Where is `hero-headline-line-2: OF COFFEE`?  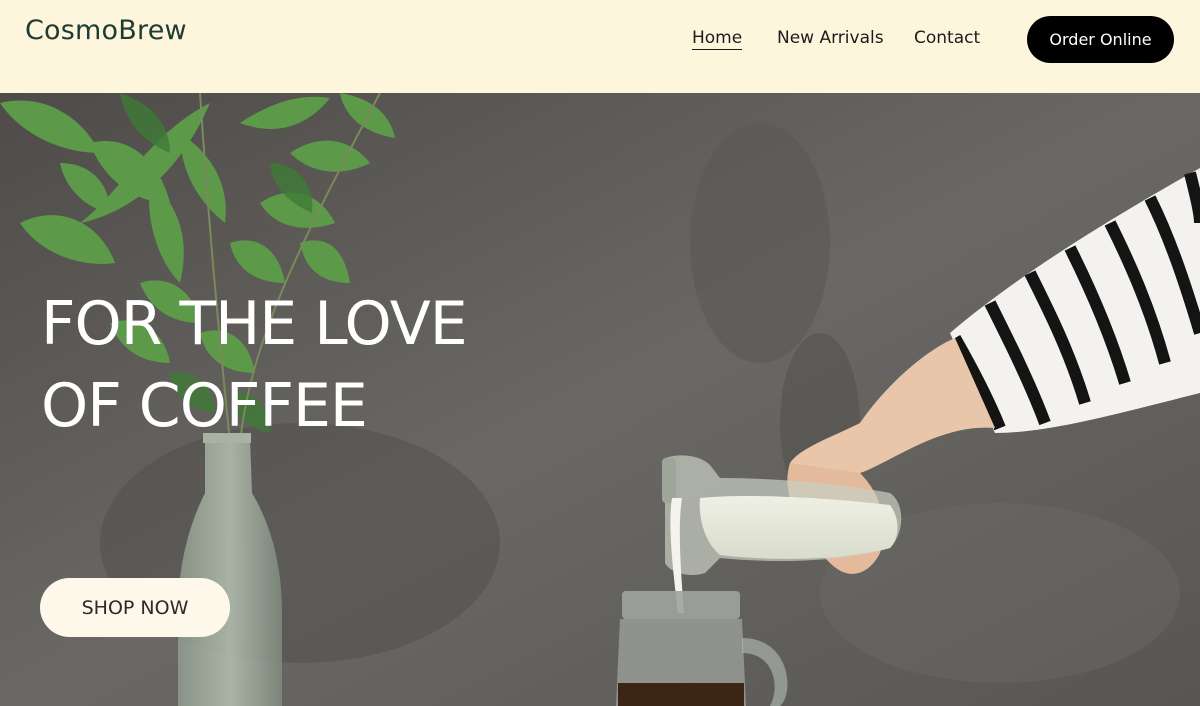
hero-headline-line-2: OF COFFEE is located at coordinates (204, 406).